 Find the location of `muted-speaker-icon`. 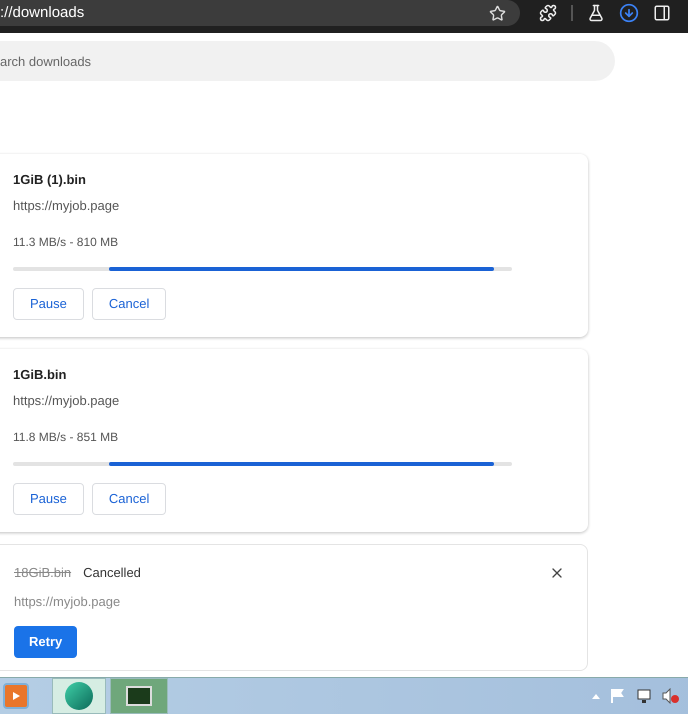

muted-speaker-icon is located at coordinates (671, 696).